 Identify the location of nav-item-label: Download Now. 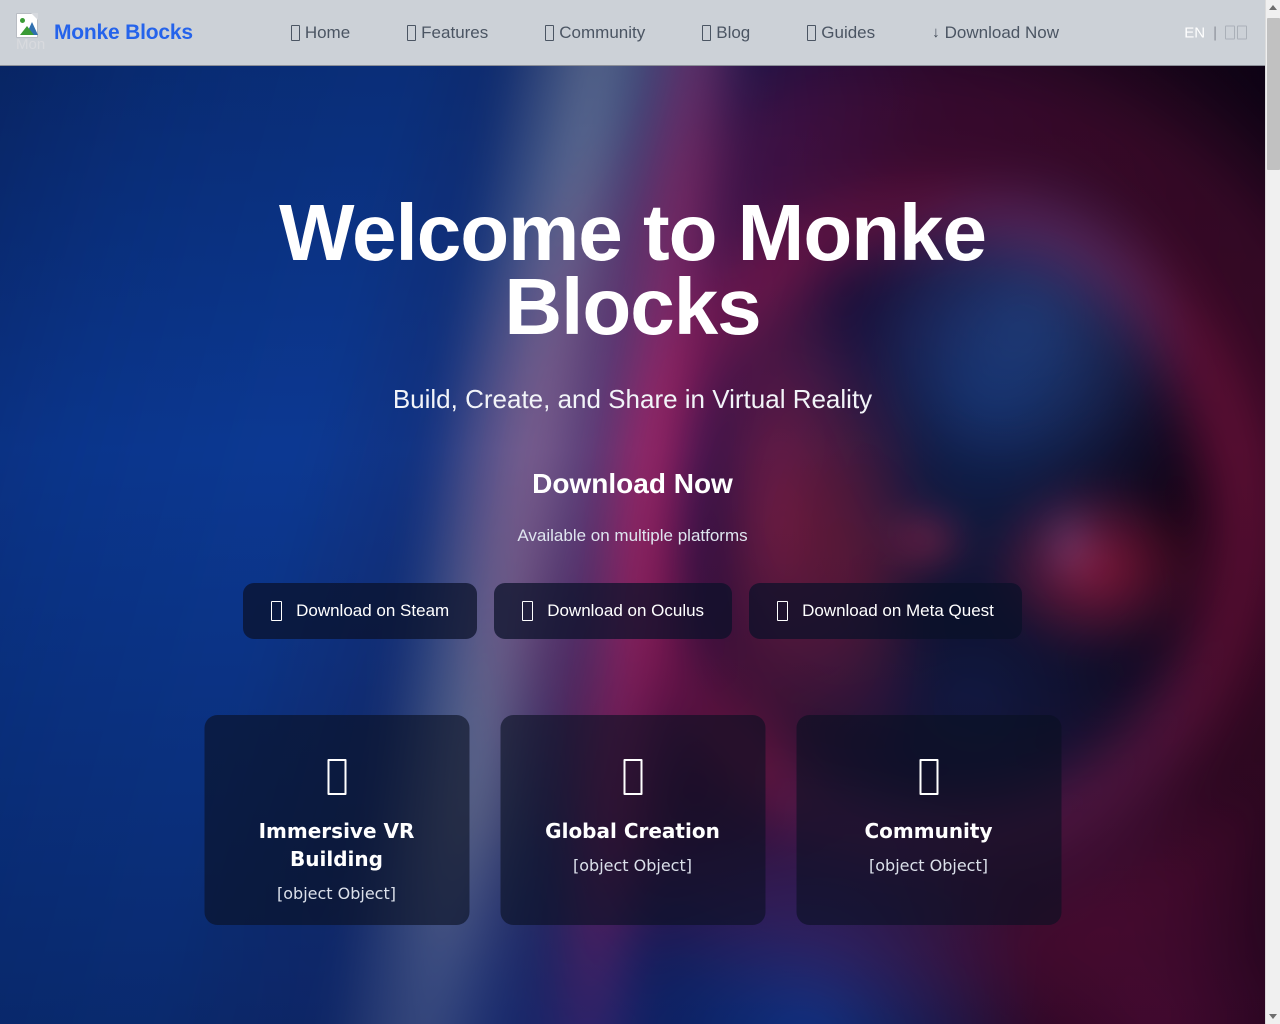
(1001, 32).